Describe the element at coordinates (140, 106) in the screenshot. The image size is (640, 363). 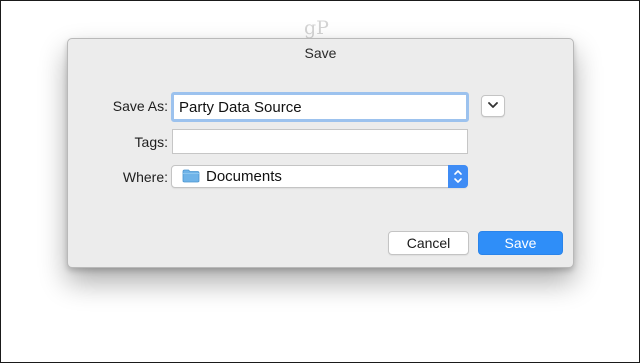
I see `save-as-label: Save As:` at that location.